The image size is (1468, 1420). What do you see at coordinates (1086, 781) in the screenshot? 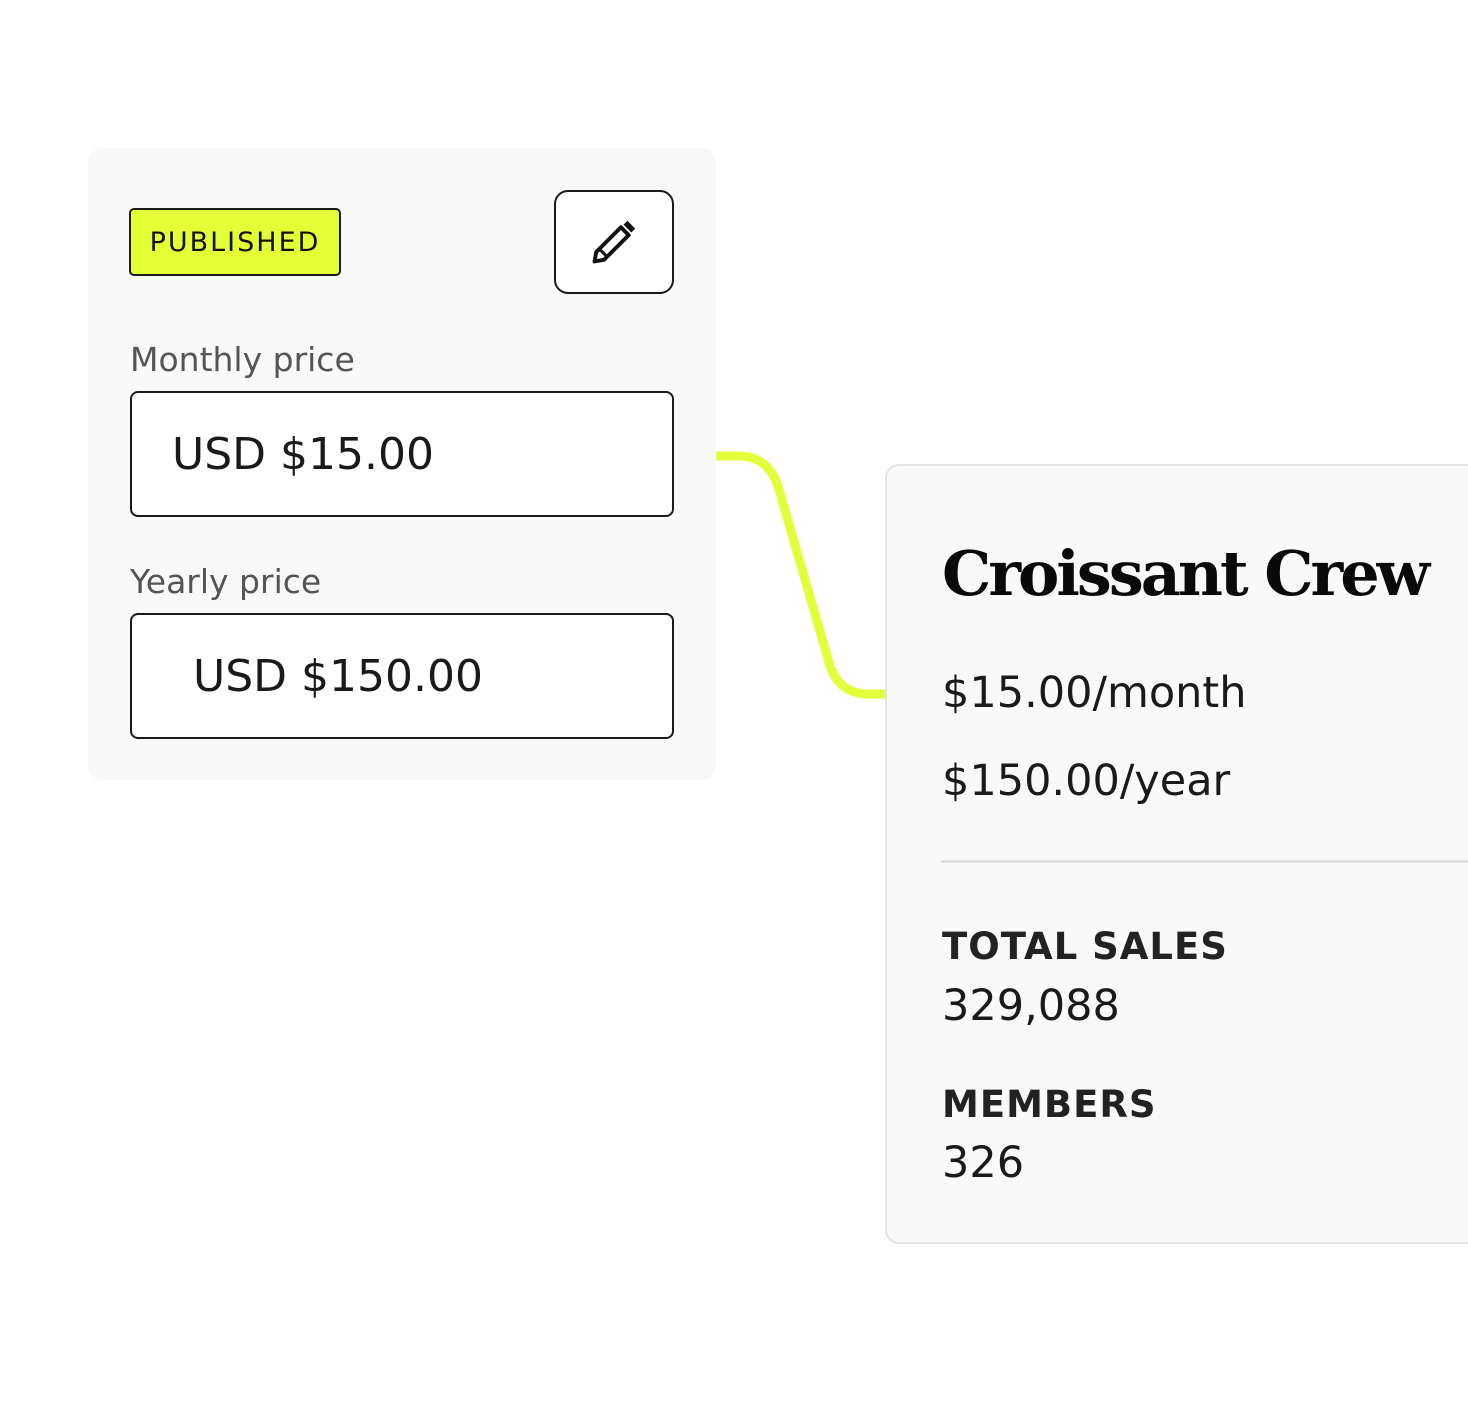
I see `yearly-price-summary: $150.00/year` at bounding box center [1086, 781].